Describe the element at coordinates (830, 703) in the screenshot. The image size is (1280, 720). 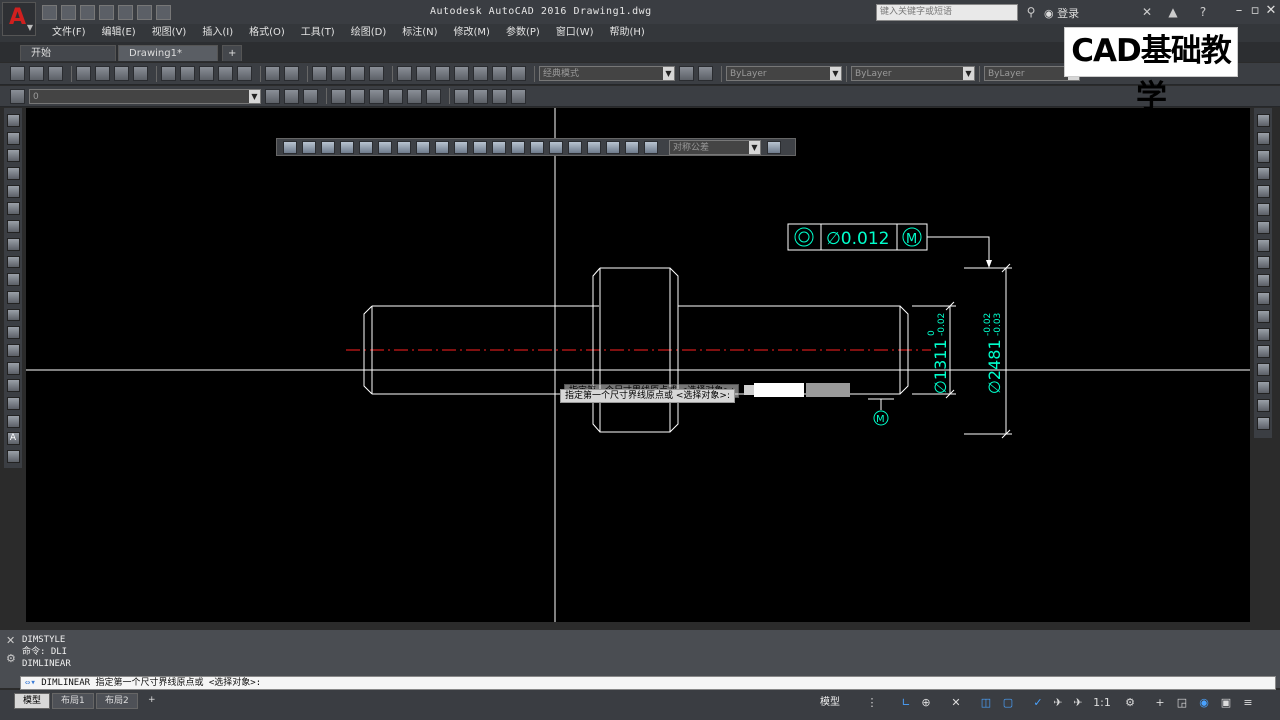
I see `model-space-button: 模型` at that location.